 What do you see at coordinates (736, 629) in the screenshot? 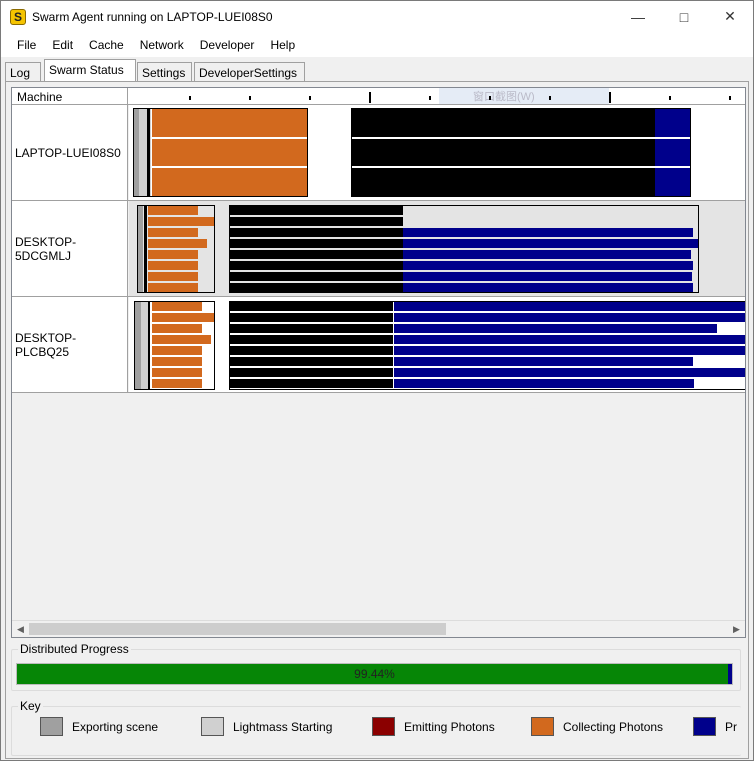
I see `scroll-right-icon: ▶` at bounding box center [736, 629].